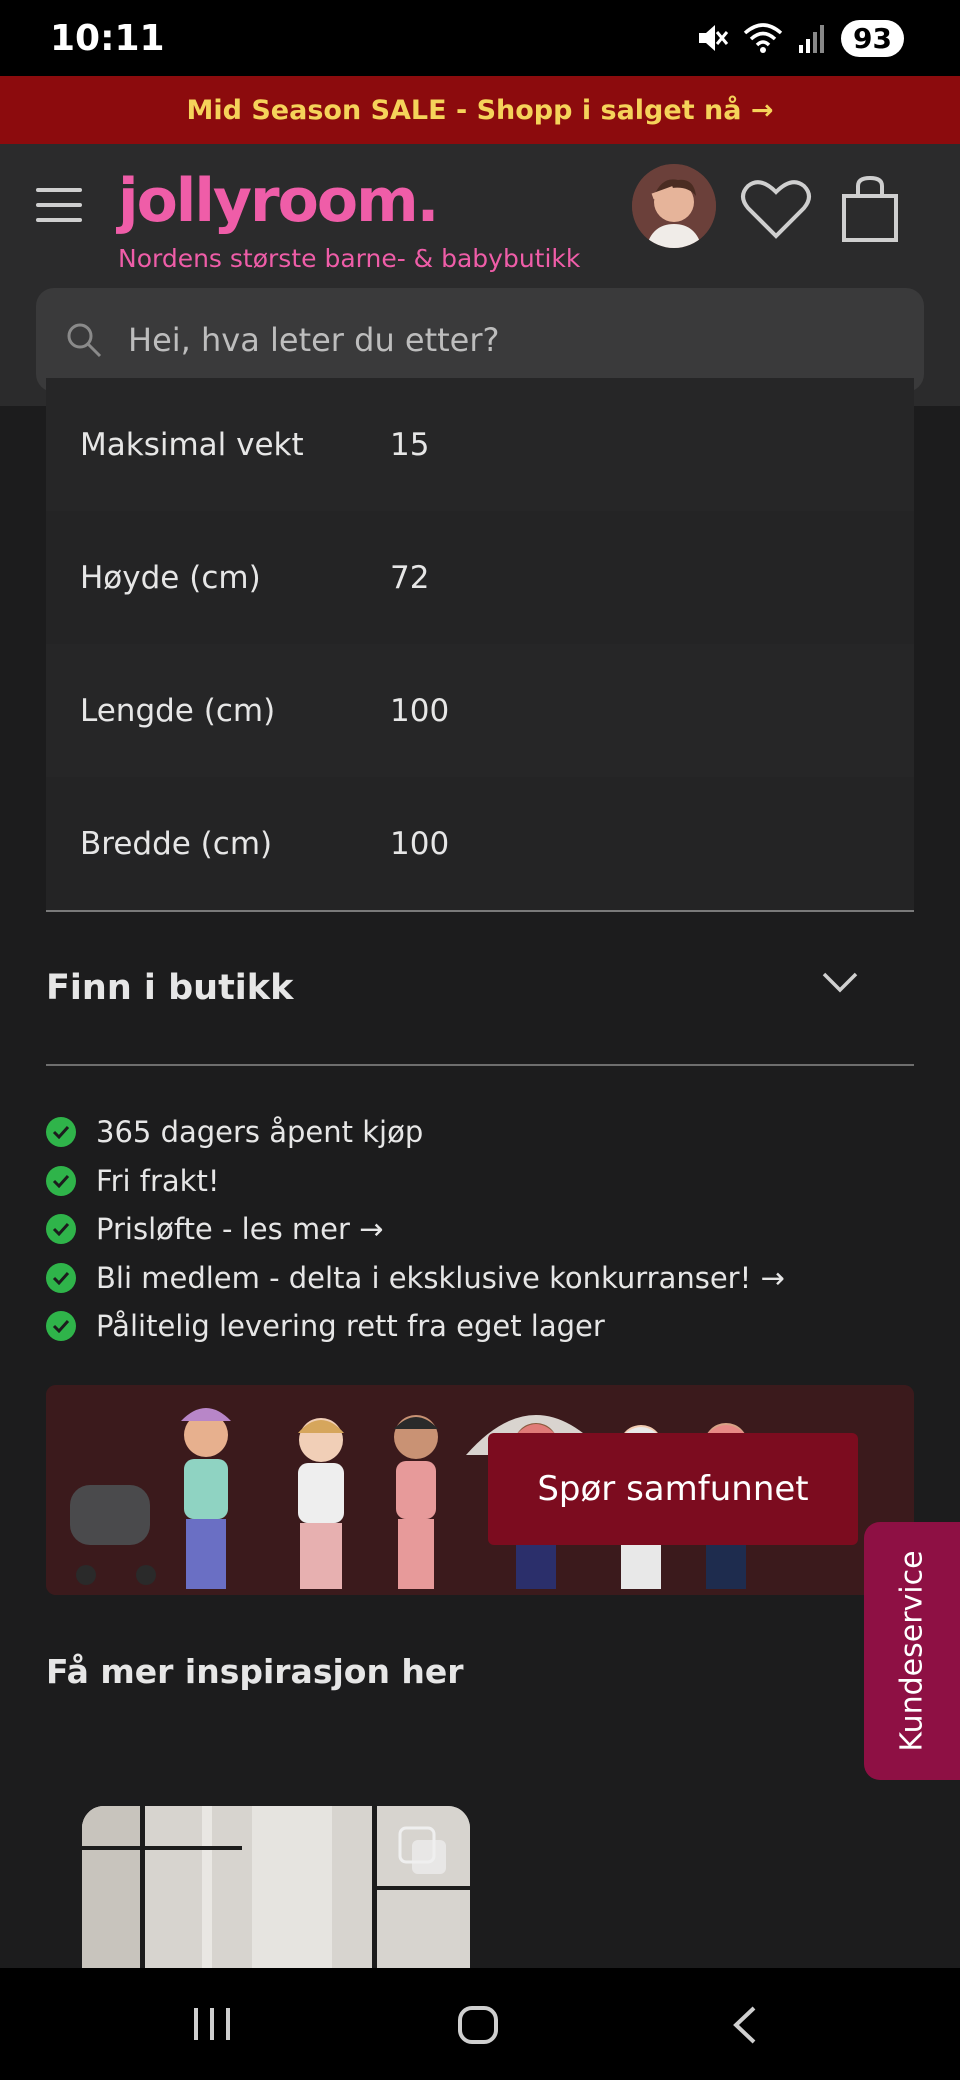 The width and height of the screenshot is (960, 2080). What do you see at coordinates (349, 258) in the screenshot?
I see `tagline: Nordens største barne- & babybutikk` at bounding box center [349, 258].